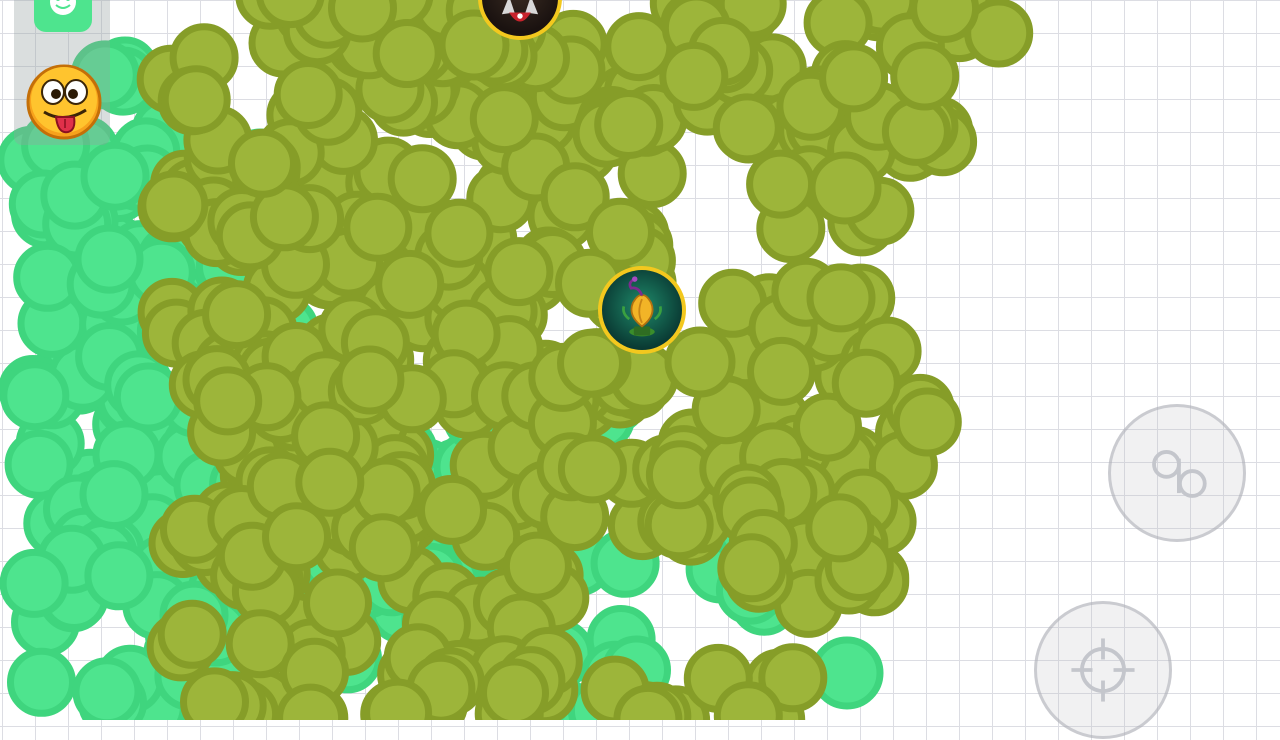 The height and width of the screenshot is (740, 1280). I want to click on eject-button, so click(1103, 670).